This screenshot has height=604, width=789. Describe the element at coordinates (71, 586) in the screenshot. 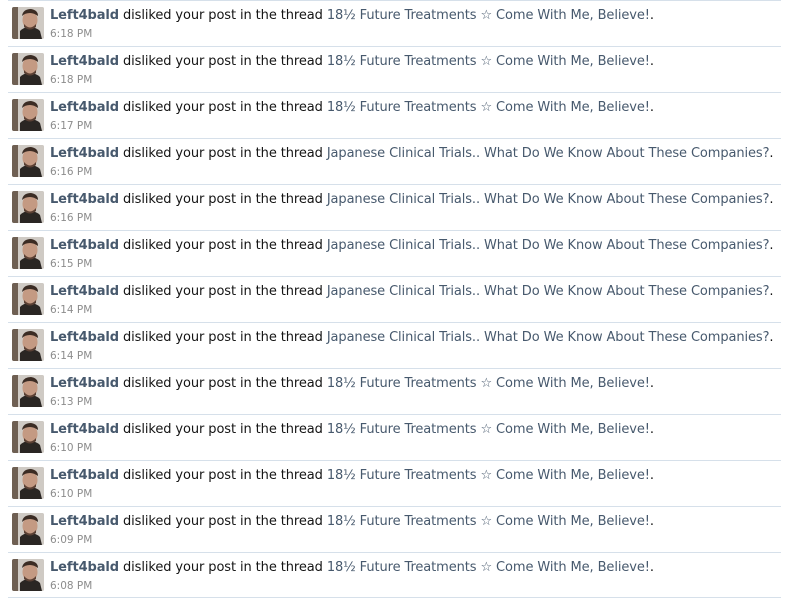

I see `alert-time: 6:08 PM` at that location.